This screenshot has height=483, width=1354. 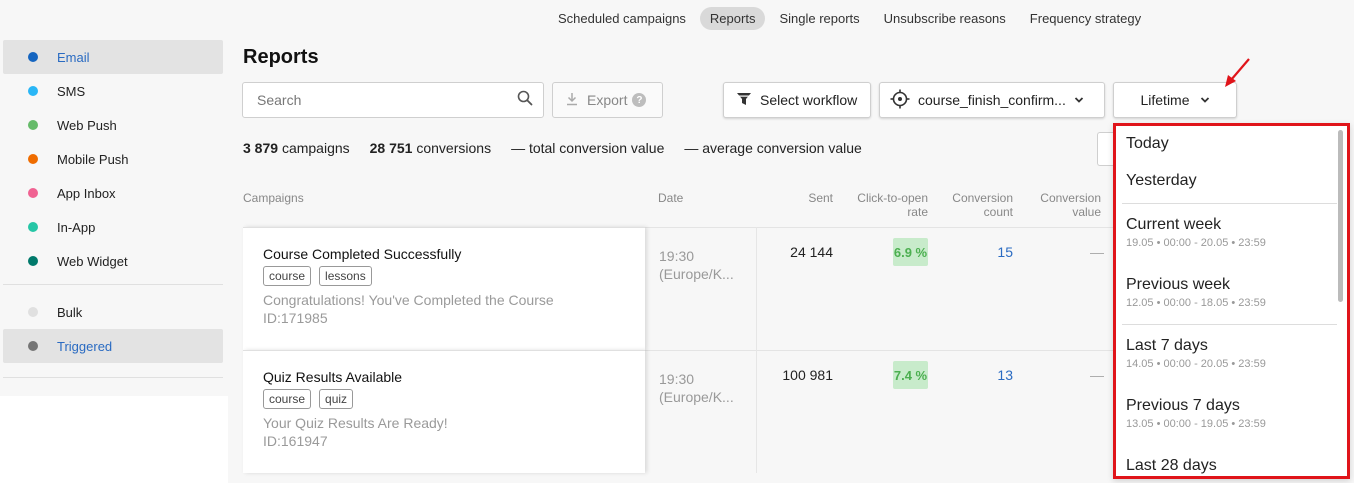 I want to click on click-to-open-rate-badge: 6.9 %, so click(x=910, y=252).